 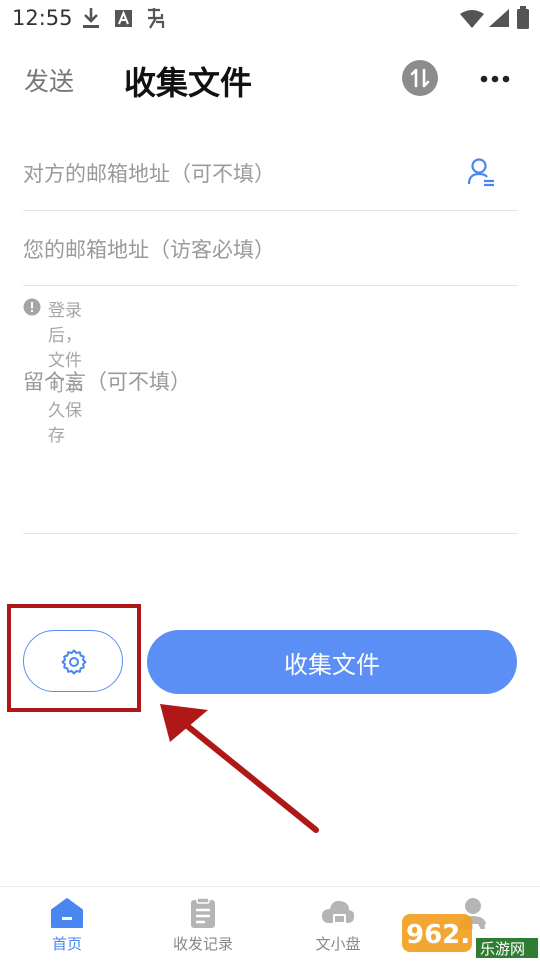 I want to click on nav-label: 收发记录, so click(x=202, y=944).